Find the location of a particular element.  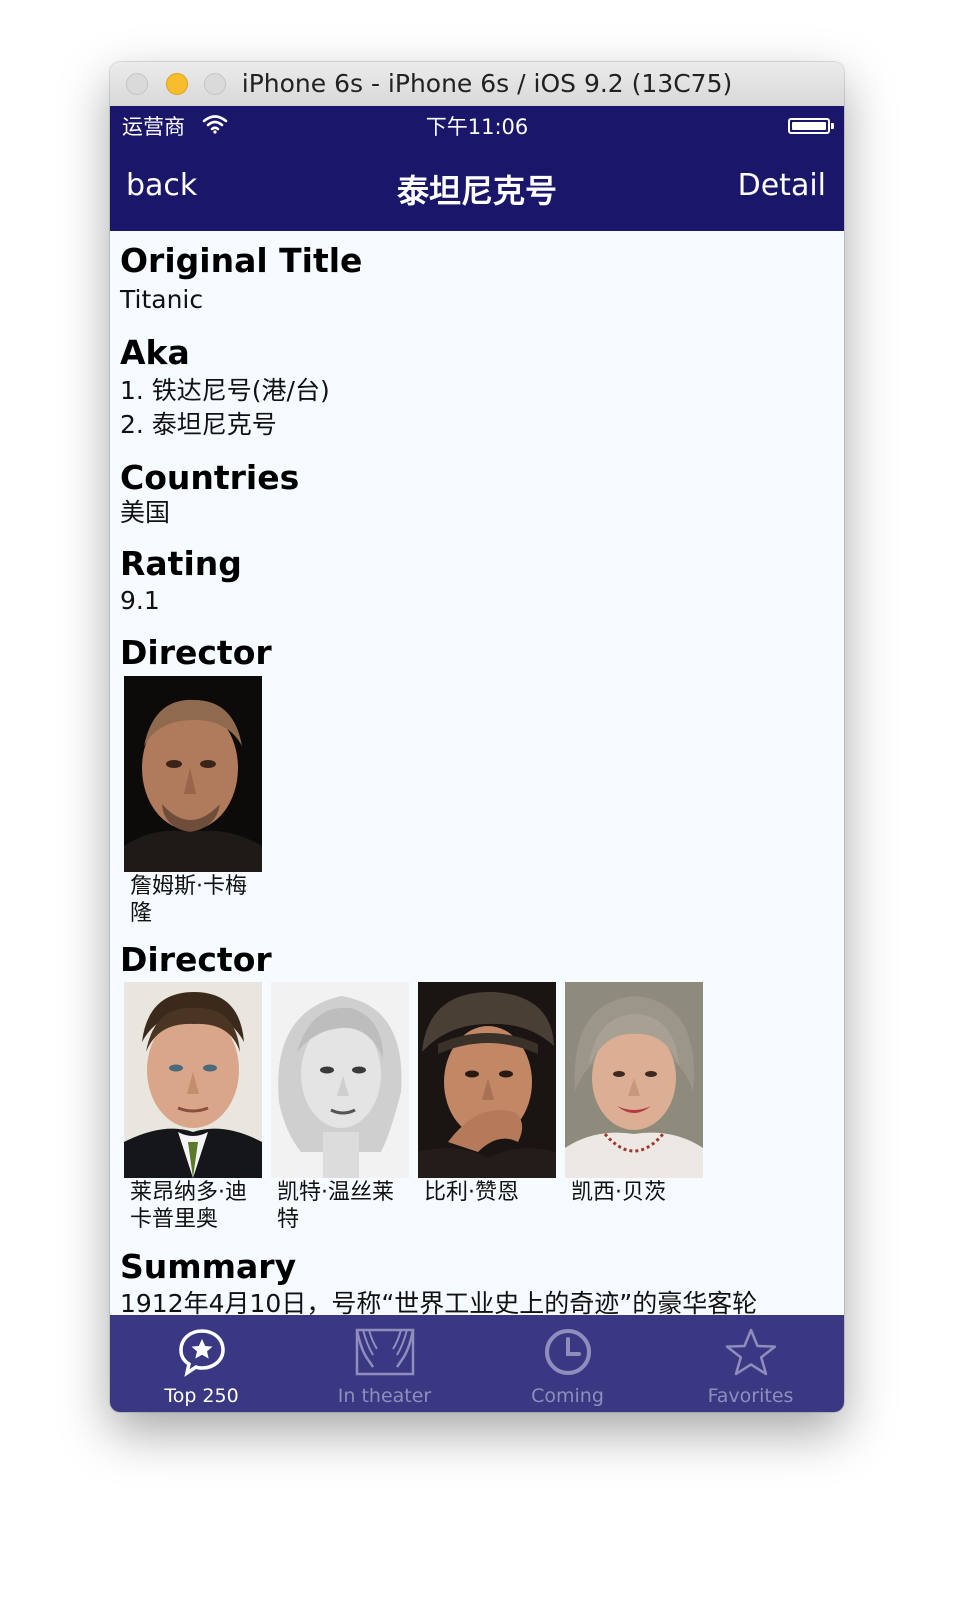

tab-bar: Top 250 In theater Coming Favorites is located at coordinates (477, 1363).